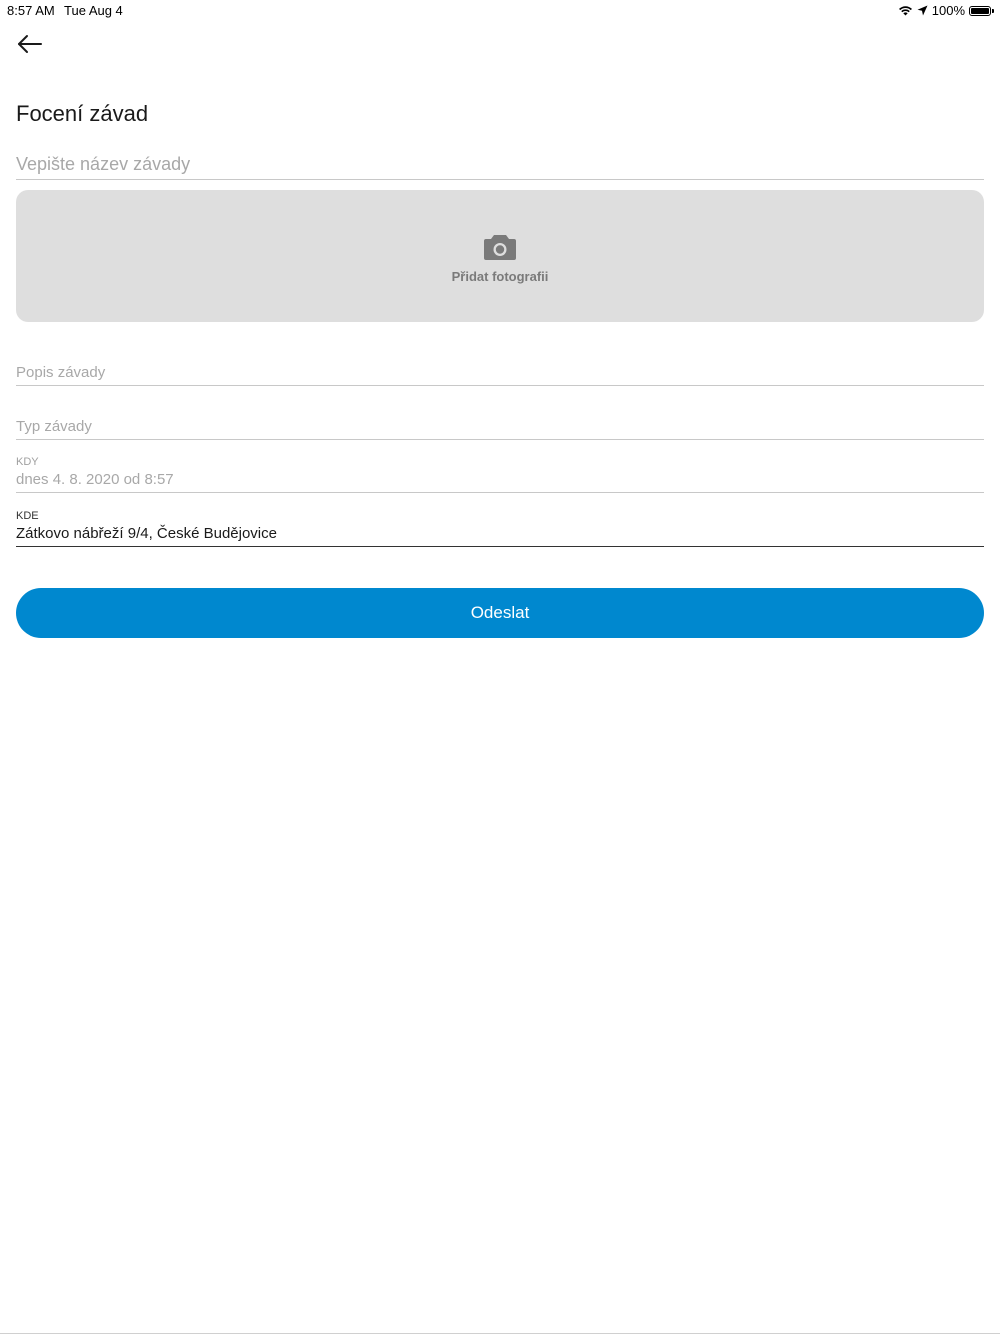 The width and height of the screenshot is (1000, 1334). Describe the element at coordinates (500, 369) in the screenshot. I see `description-field: Popis závady` at that location.